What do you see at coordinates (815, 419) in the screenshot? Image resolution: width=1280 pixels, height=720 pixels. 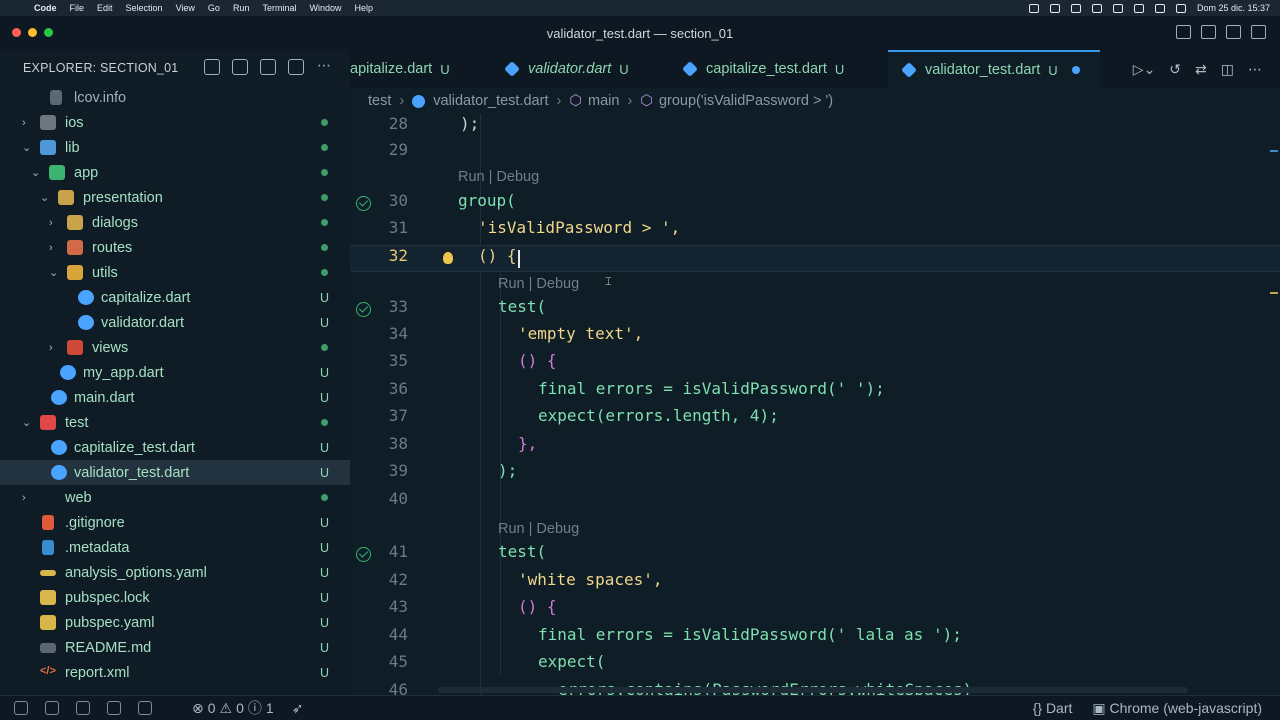 I see `code-line: 37 expect(errors.length, 4);` at bounding box center [815, 419].